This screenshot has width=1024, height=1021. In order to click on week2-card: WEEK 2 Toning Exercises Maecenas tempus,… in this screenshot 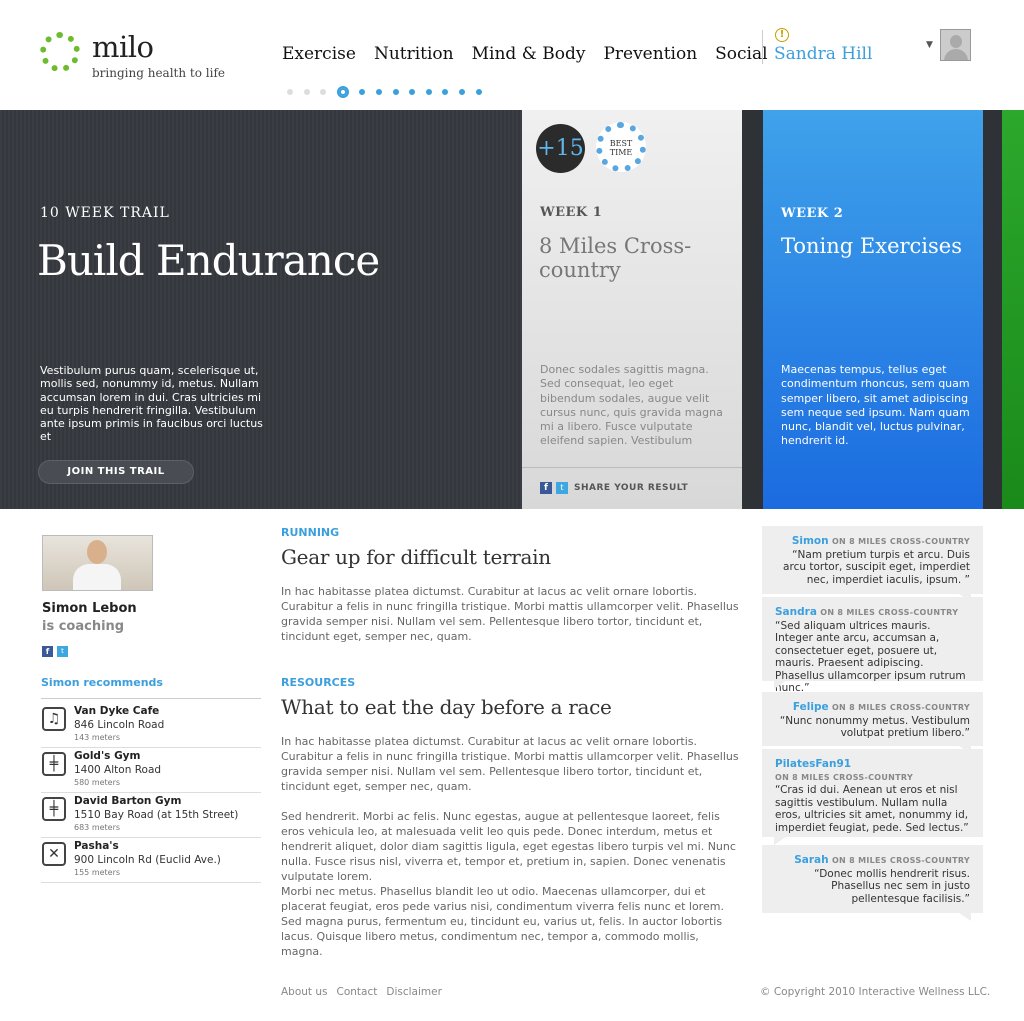, I will do `click(873, 309)`.